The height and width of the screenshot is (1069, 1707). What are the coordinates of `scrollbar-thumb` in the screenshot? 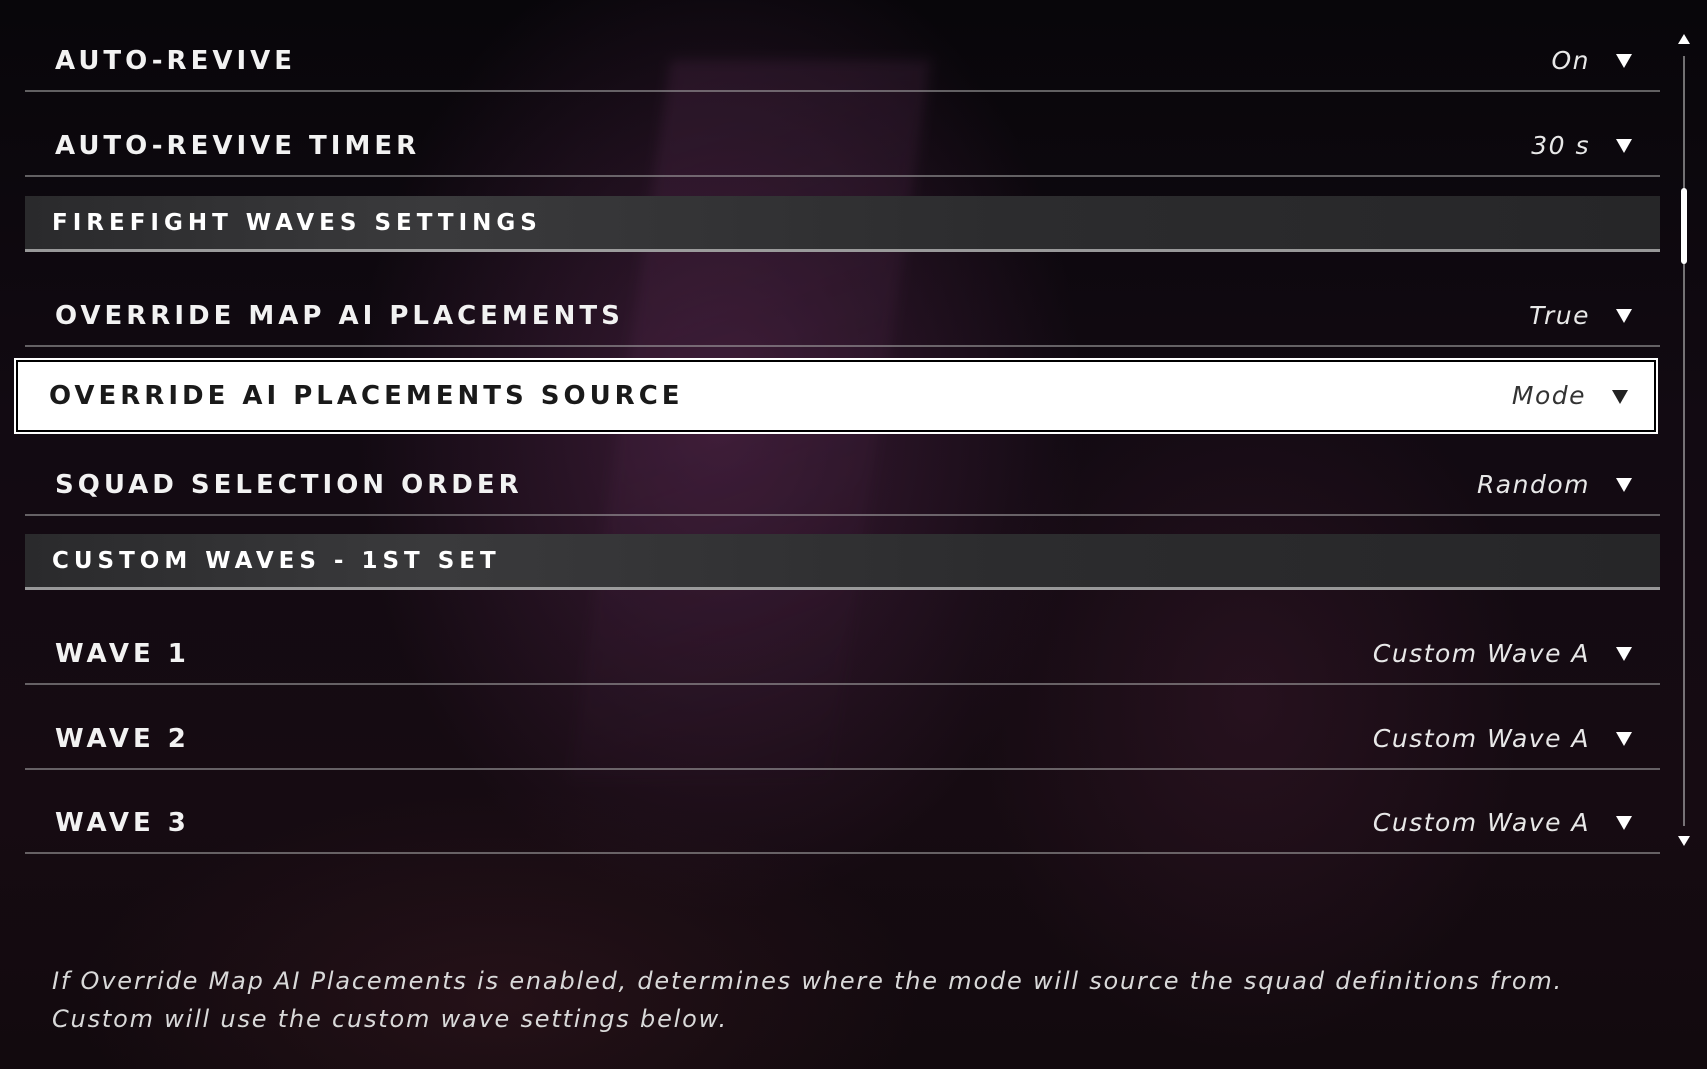 It's located at (1684, 226).